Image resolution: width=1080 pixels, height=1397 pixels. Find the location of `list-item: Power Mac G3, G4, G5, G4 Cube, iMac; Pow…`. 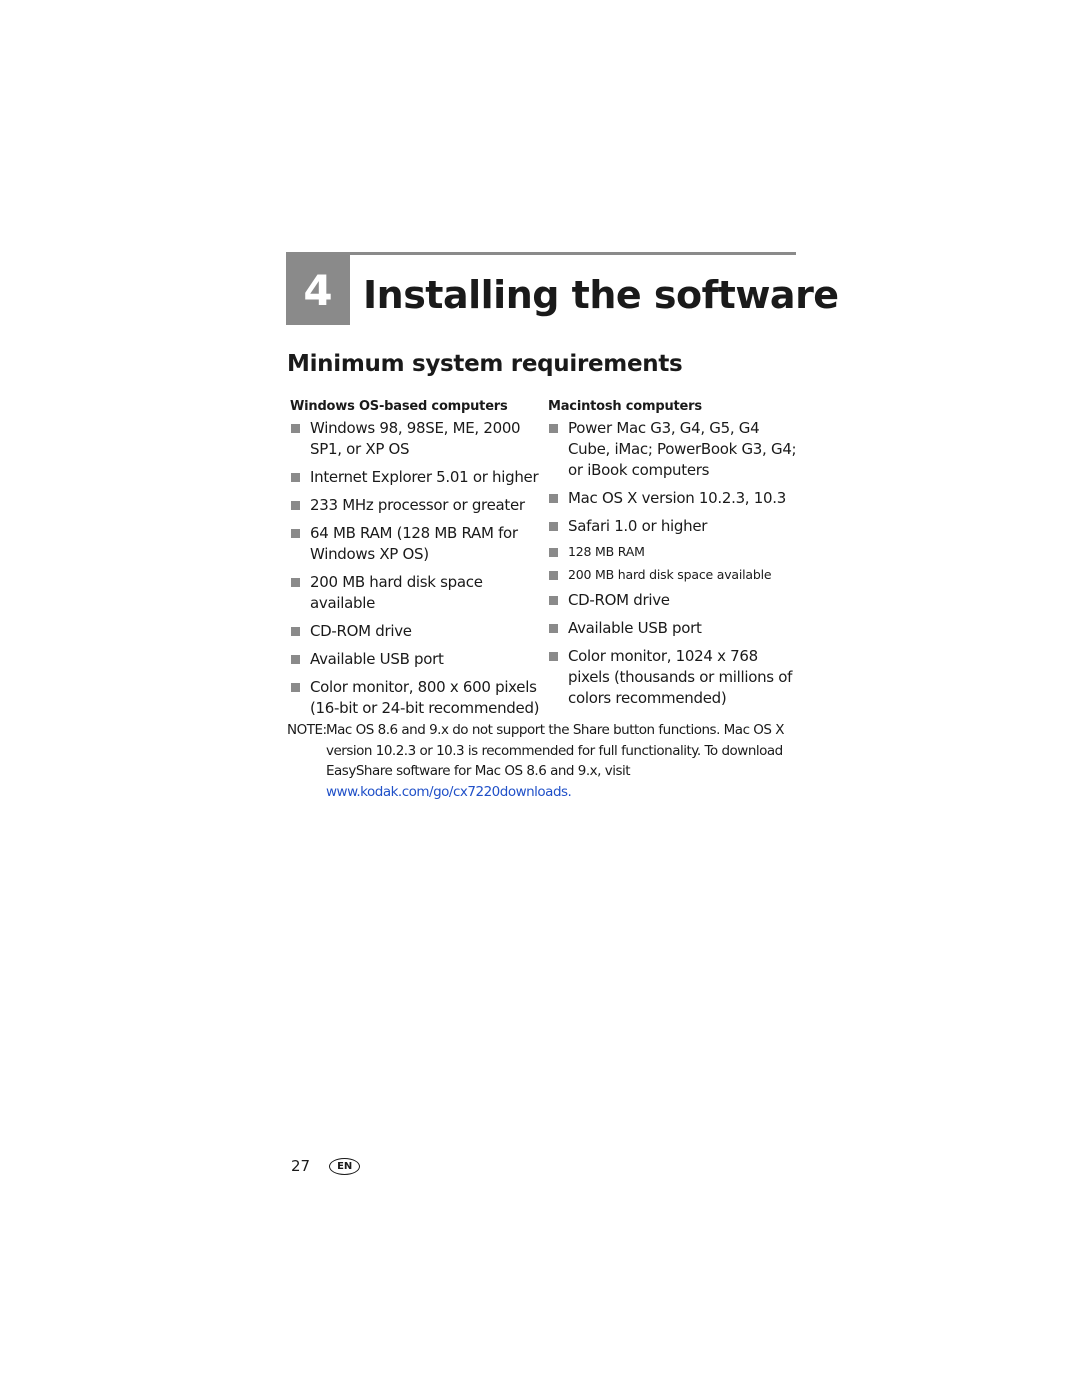

list-item: Power Mac G3, G4, G5, G4 Cube, iMac; Pow… is located at coordinates (673, 449).